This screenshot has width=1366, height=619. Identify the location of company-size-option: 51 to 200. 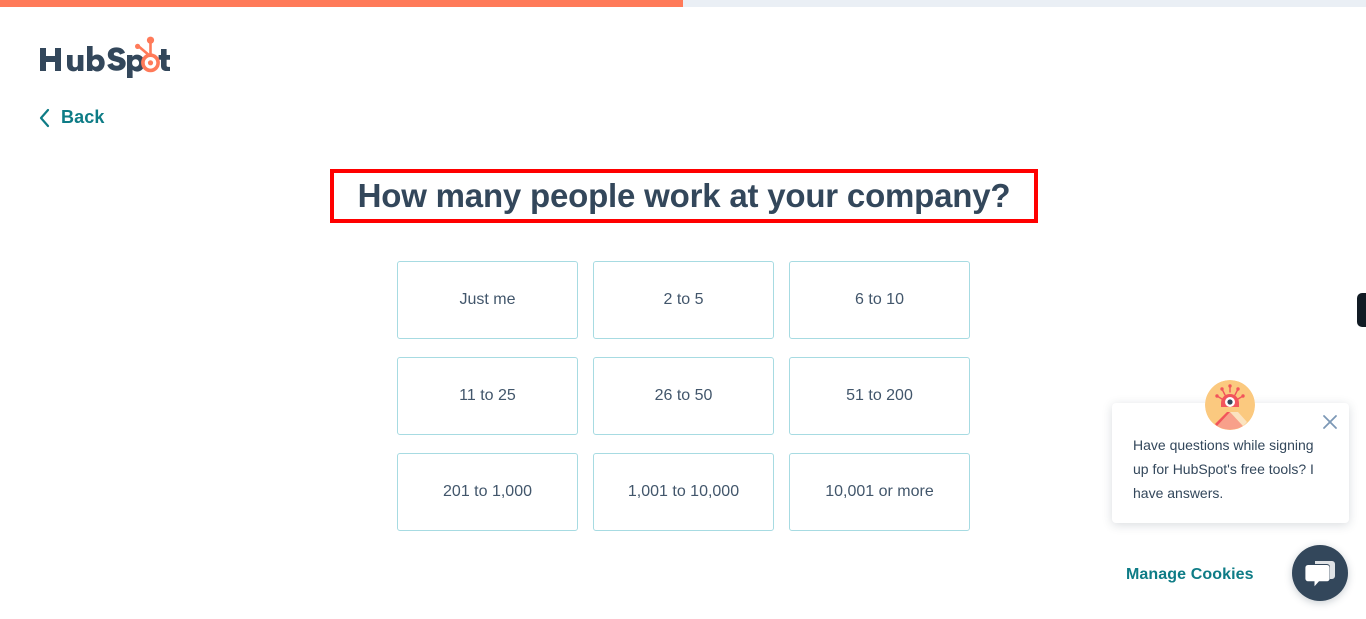
(879, 396).